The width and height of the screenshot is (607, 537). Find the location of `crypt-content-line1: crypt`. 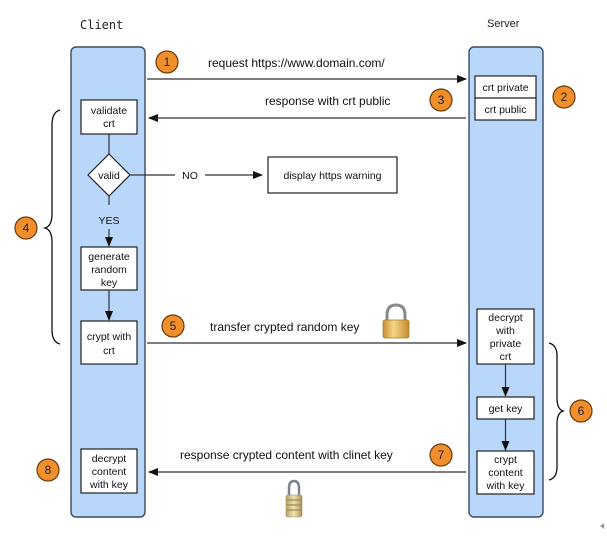

crypt-content-line1: crypt is located at coordinates (505, 460).